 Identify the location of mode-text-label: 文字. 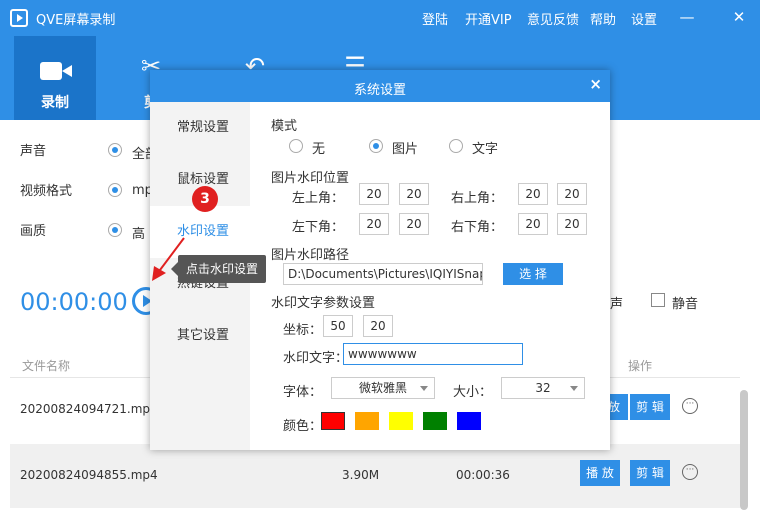
(485, 149).